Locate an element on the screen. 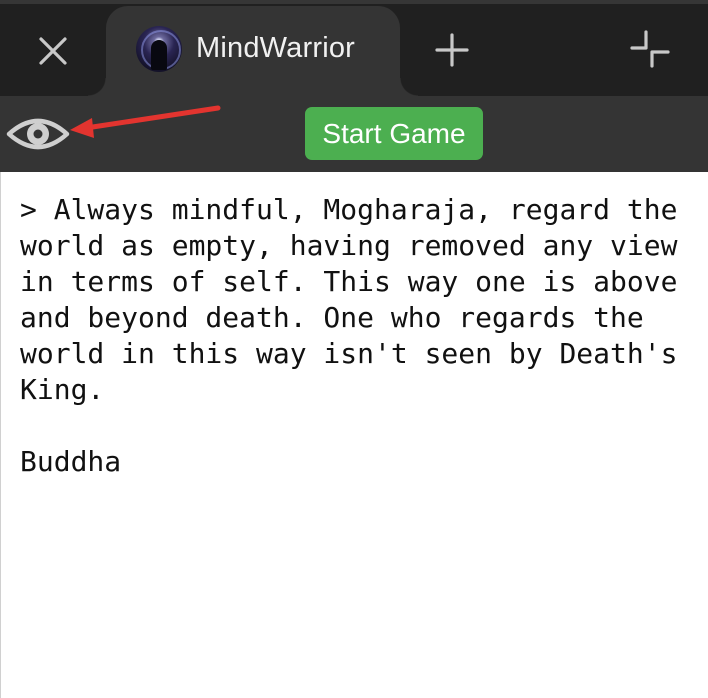  minimize-button is located at coordinates (652, 50).